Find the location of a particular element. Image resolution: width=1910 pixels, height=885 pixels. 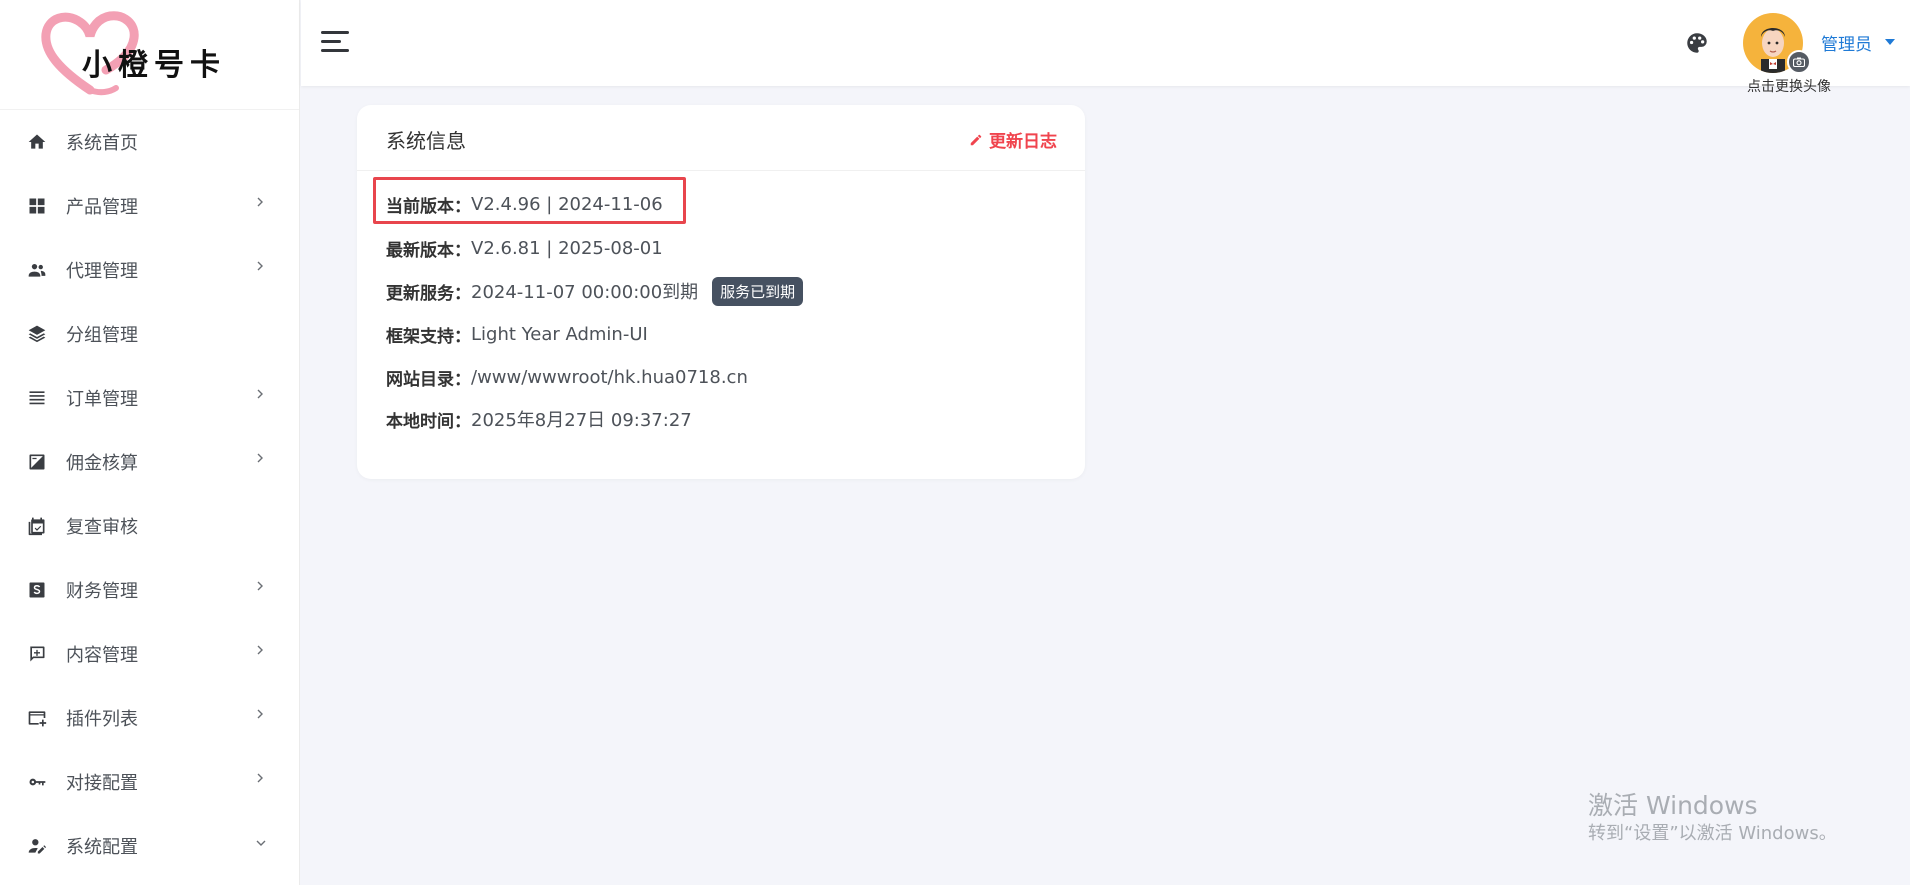

sidebar-item-label: 分组管理 is located at coordinates (102, 335).